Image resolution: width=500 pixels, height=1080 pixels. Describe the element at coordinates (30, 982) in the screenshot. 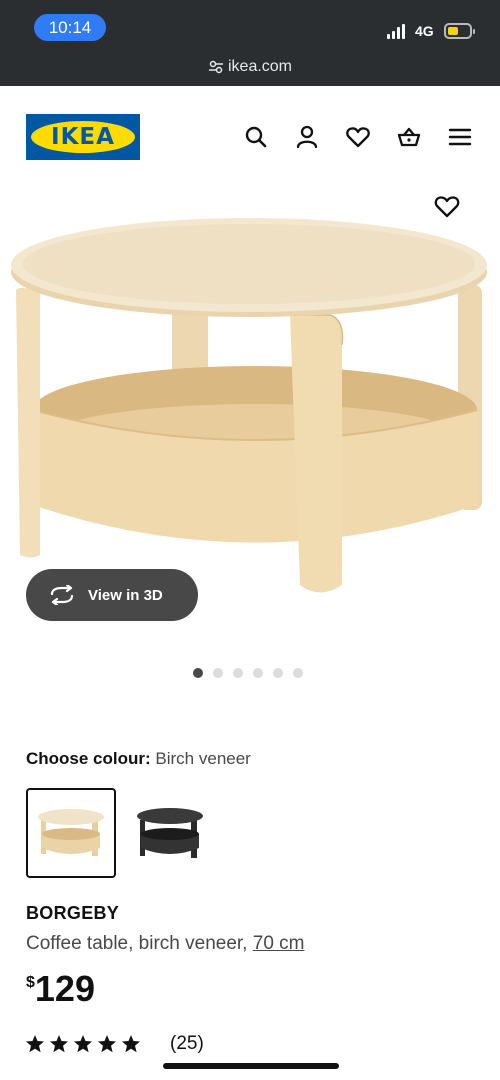

I see `price-currency: $` at that location.